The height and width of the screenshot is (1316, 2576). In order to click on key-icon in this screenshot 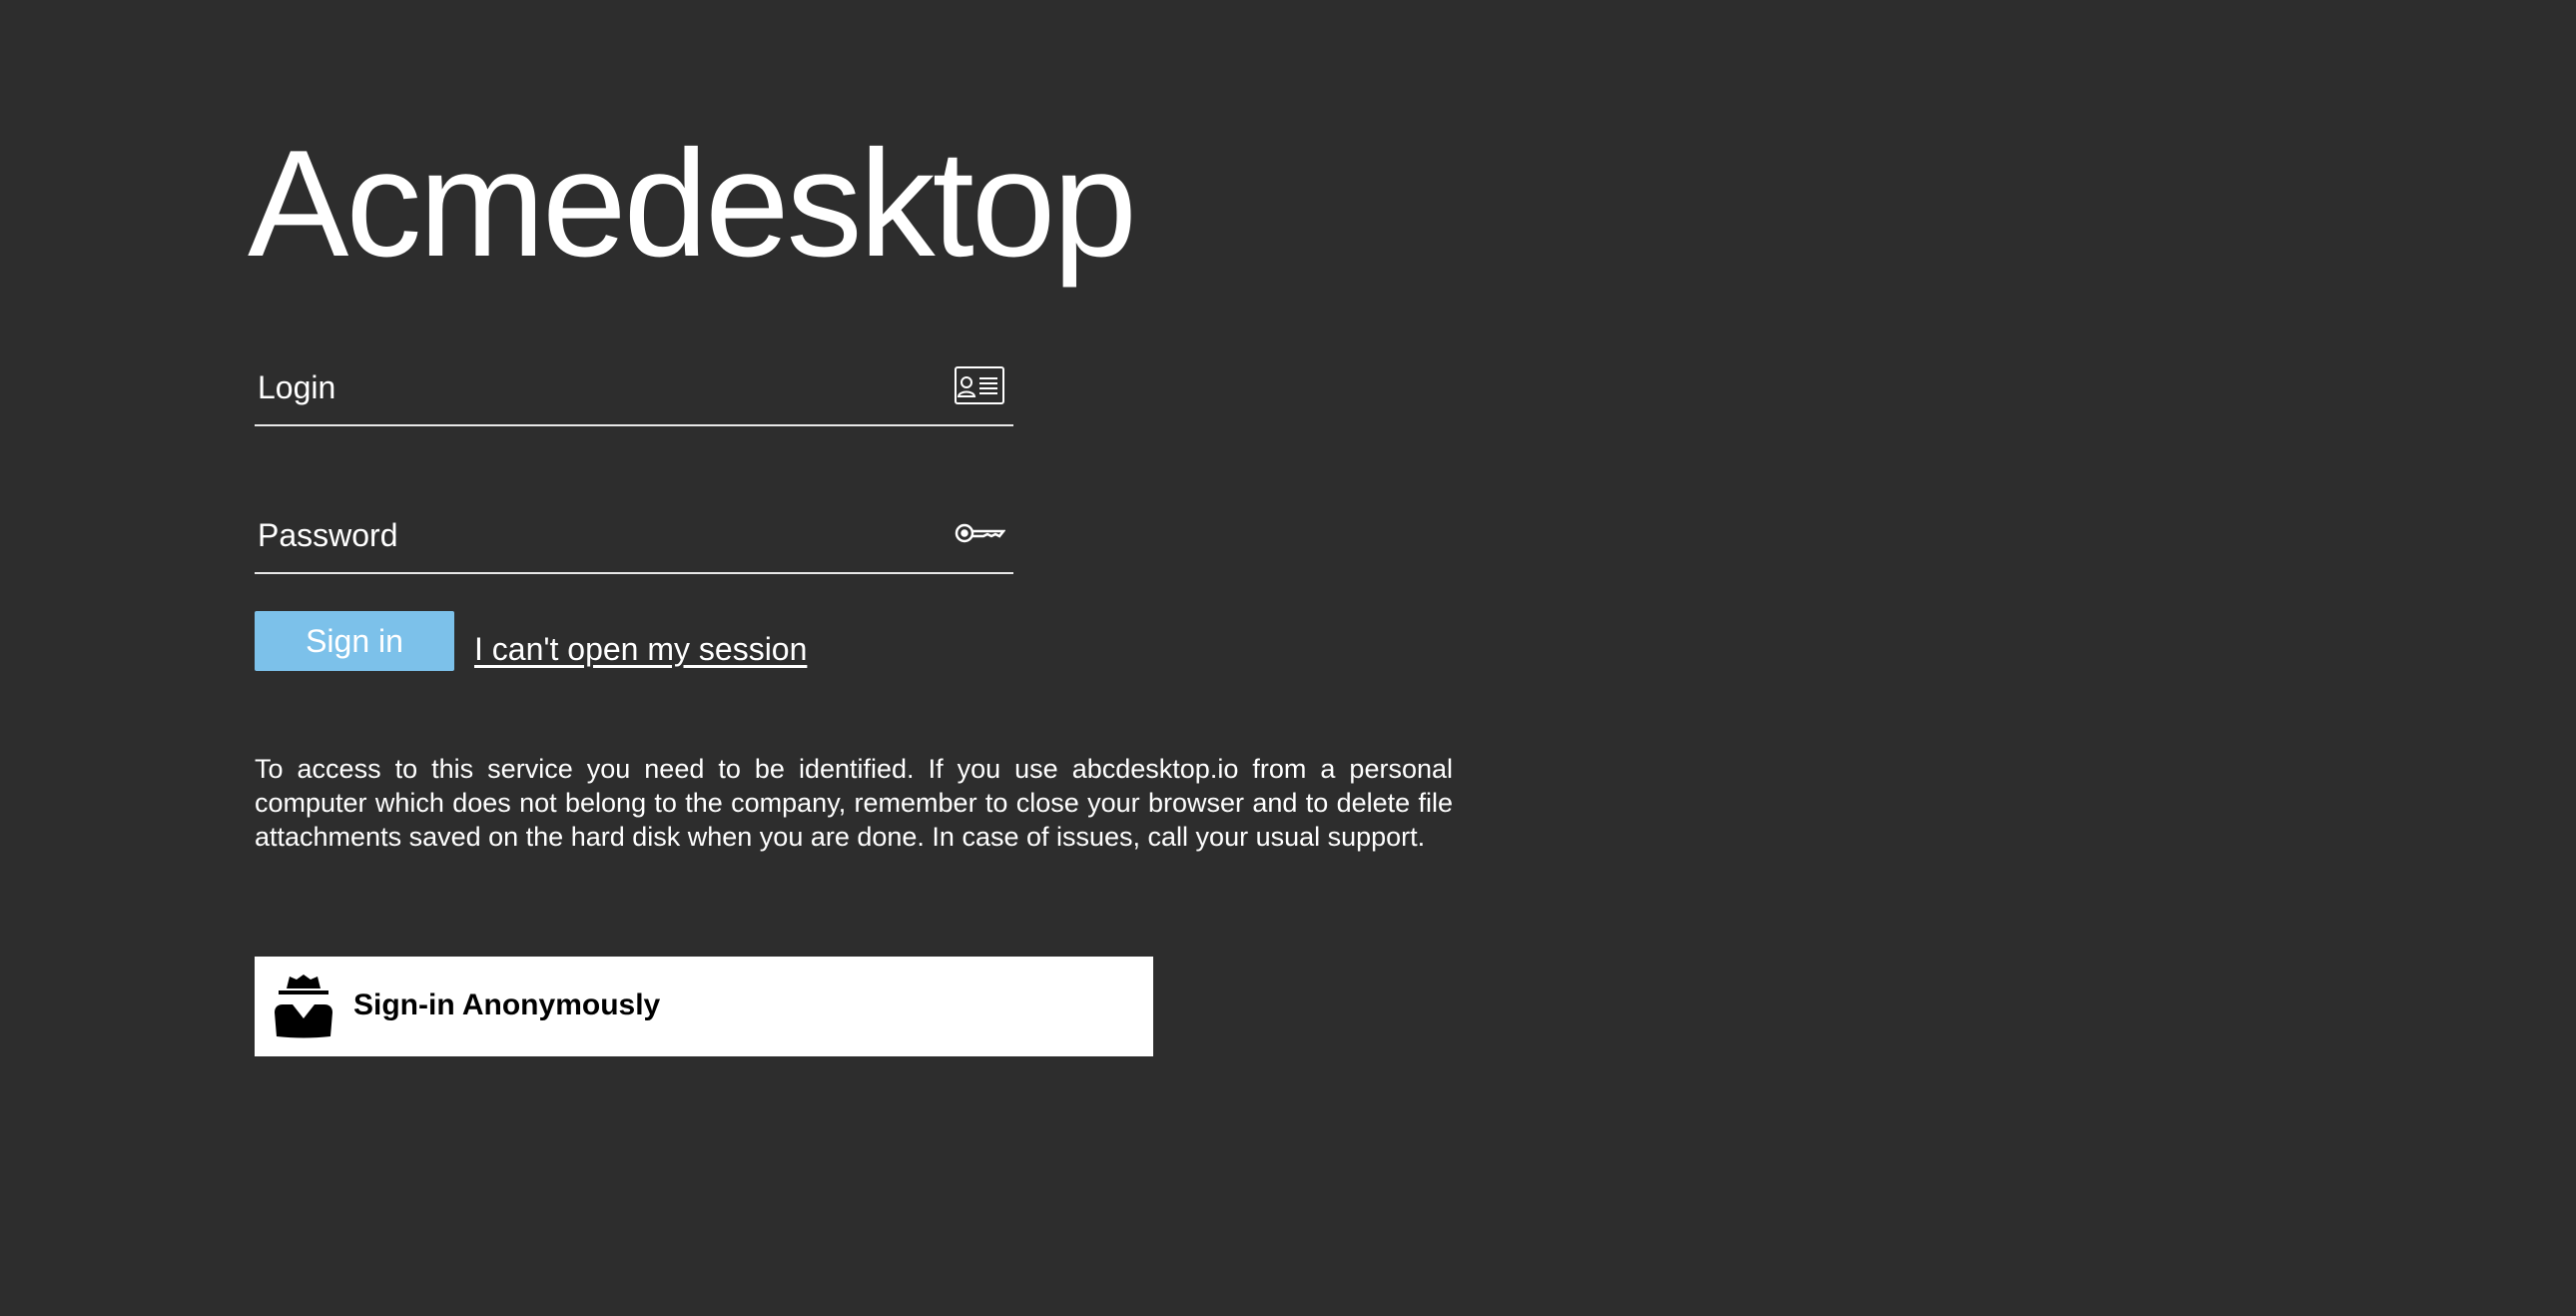, I will do `click(980, 533)`.